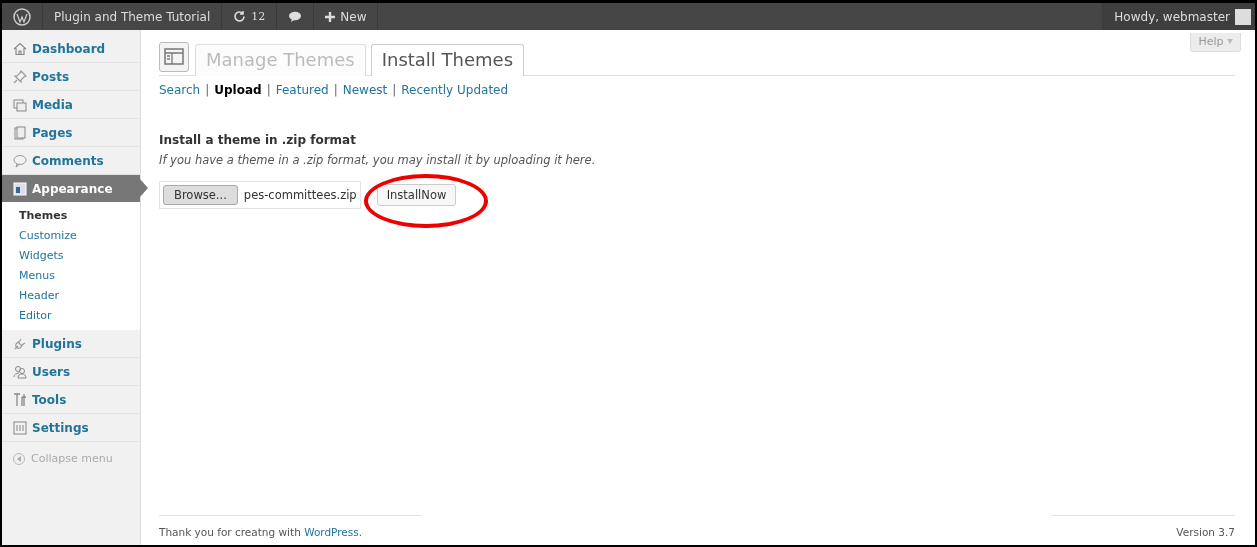  Describe the element at coordinates (20, 160) in the screenshot. I see `comment-icon` at that location.